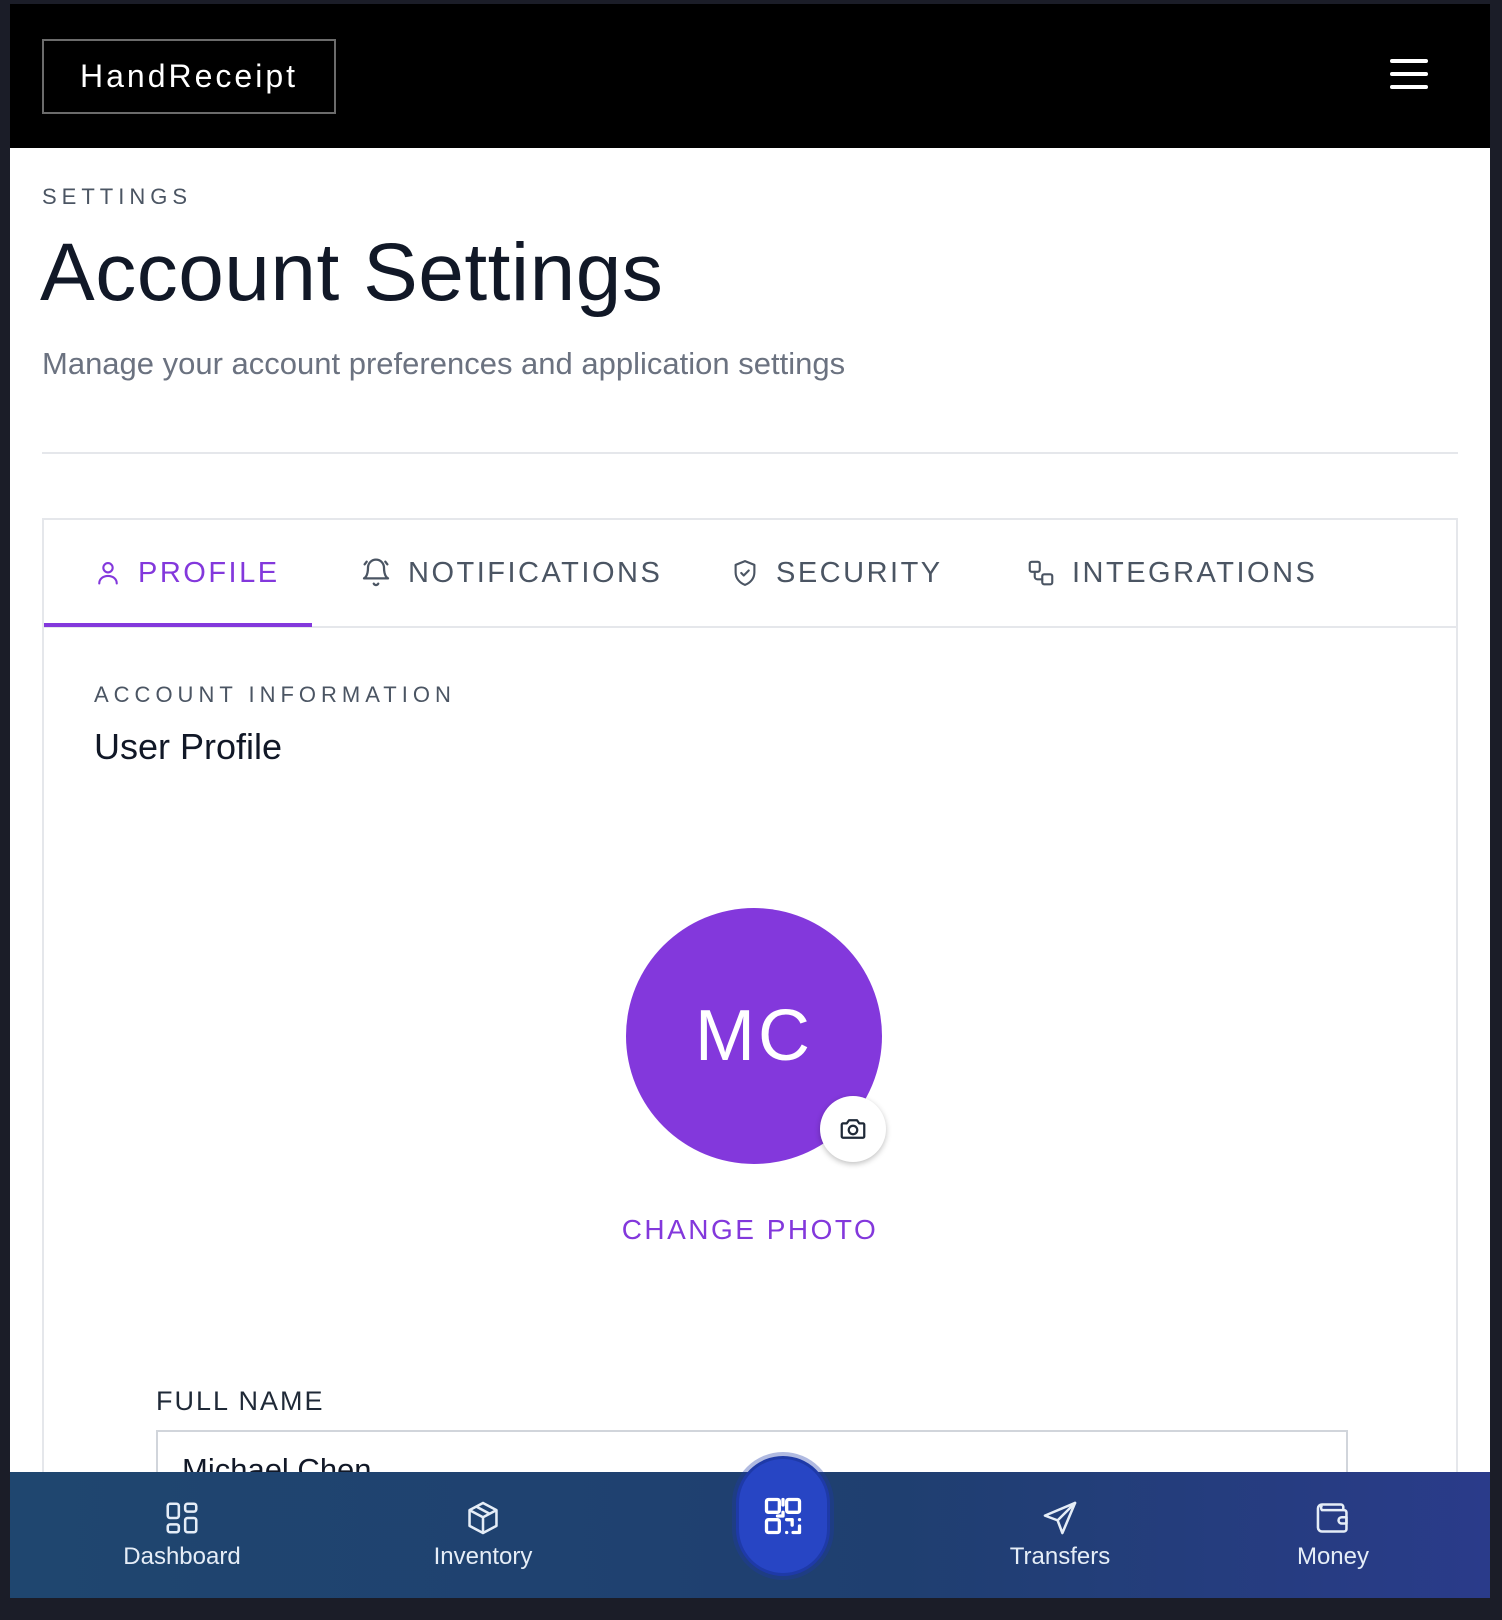 The image size is (1502, 1620). I want to click on avatar-initials: MC, so click(754, 1036).